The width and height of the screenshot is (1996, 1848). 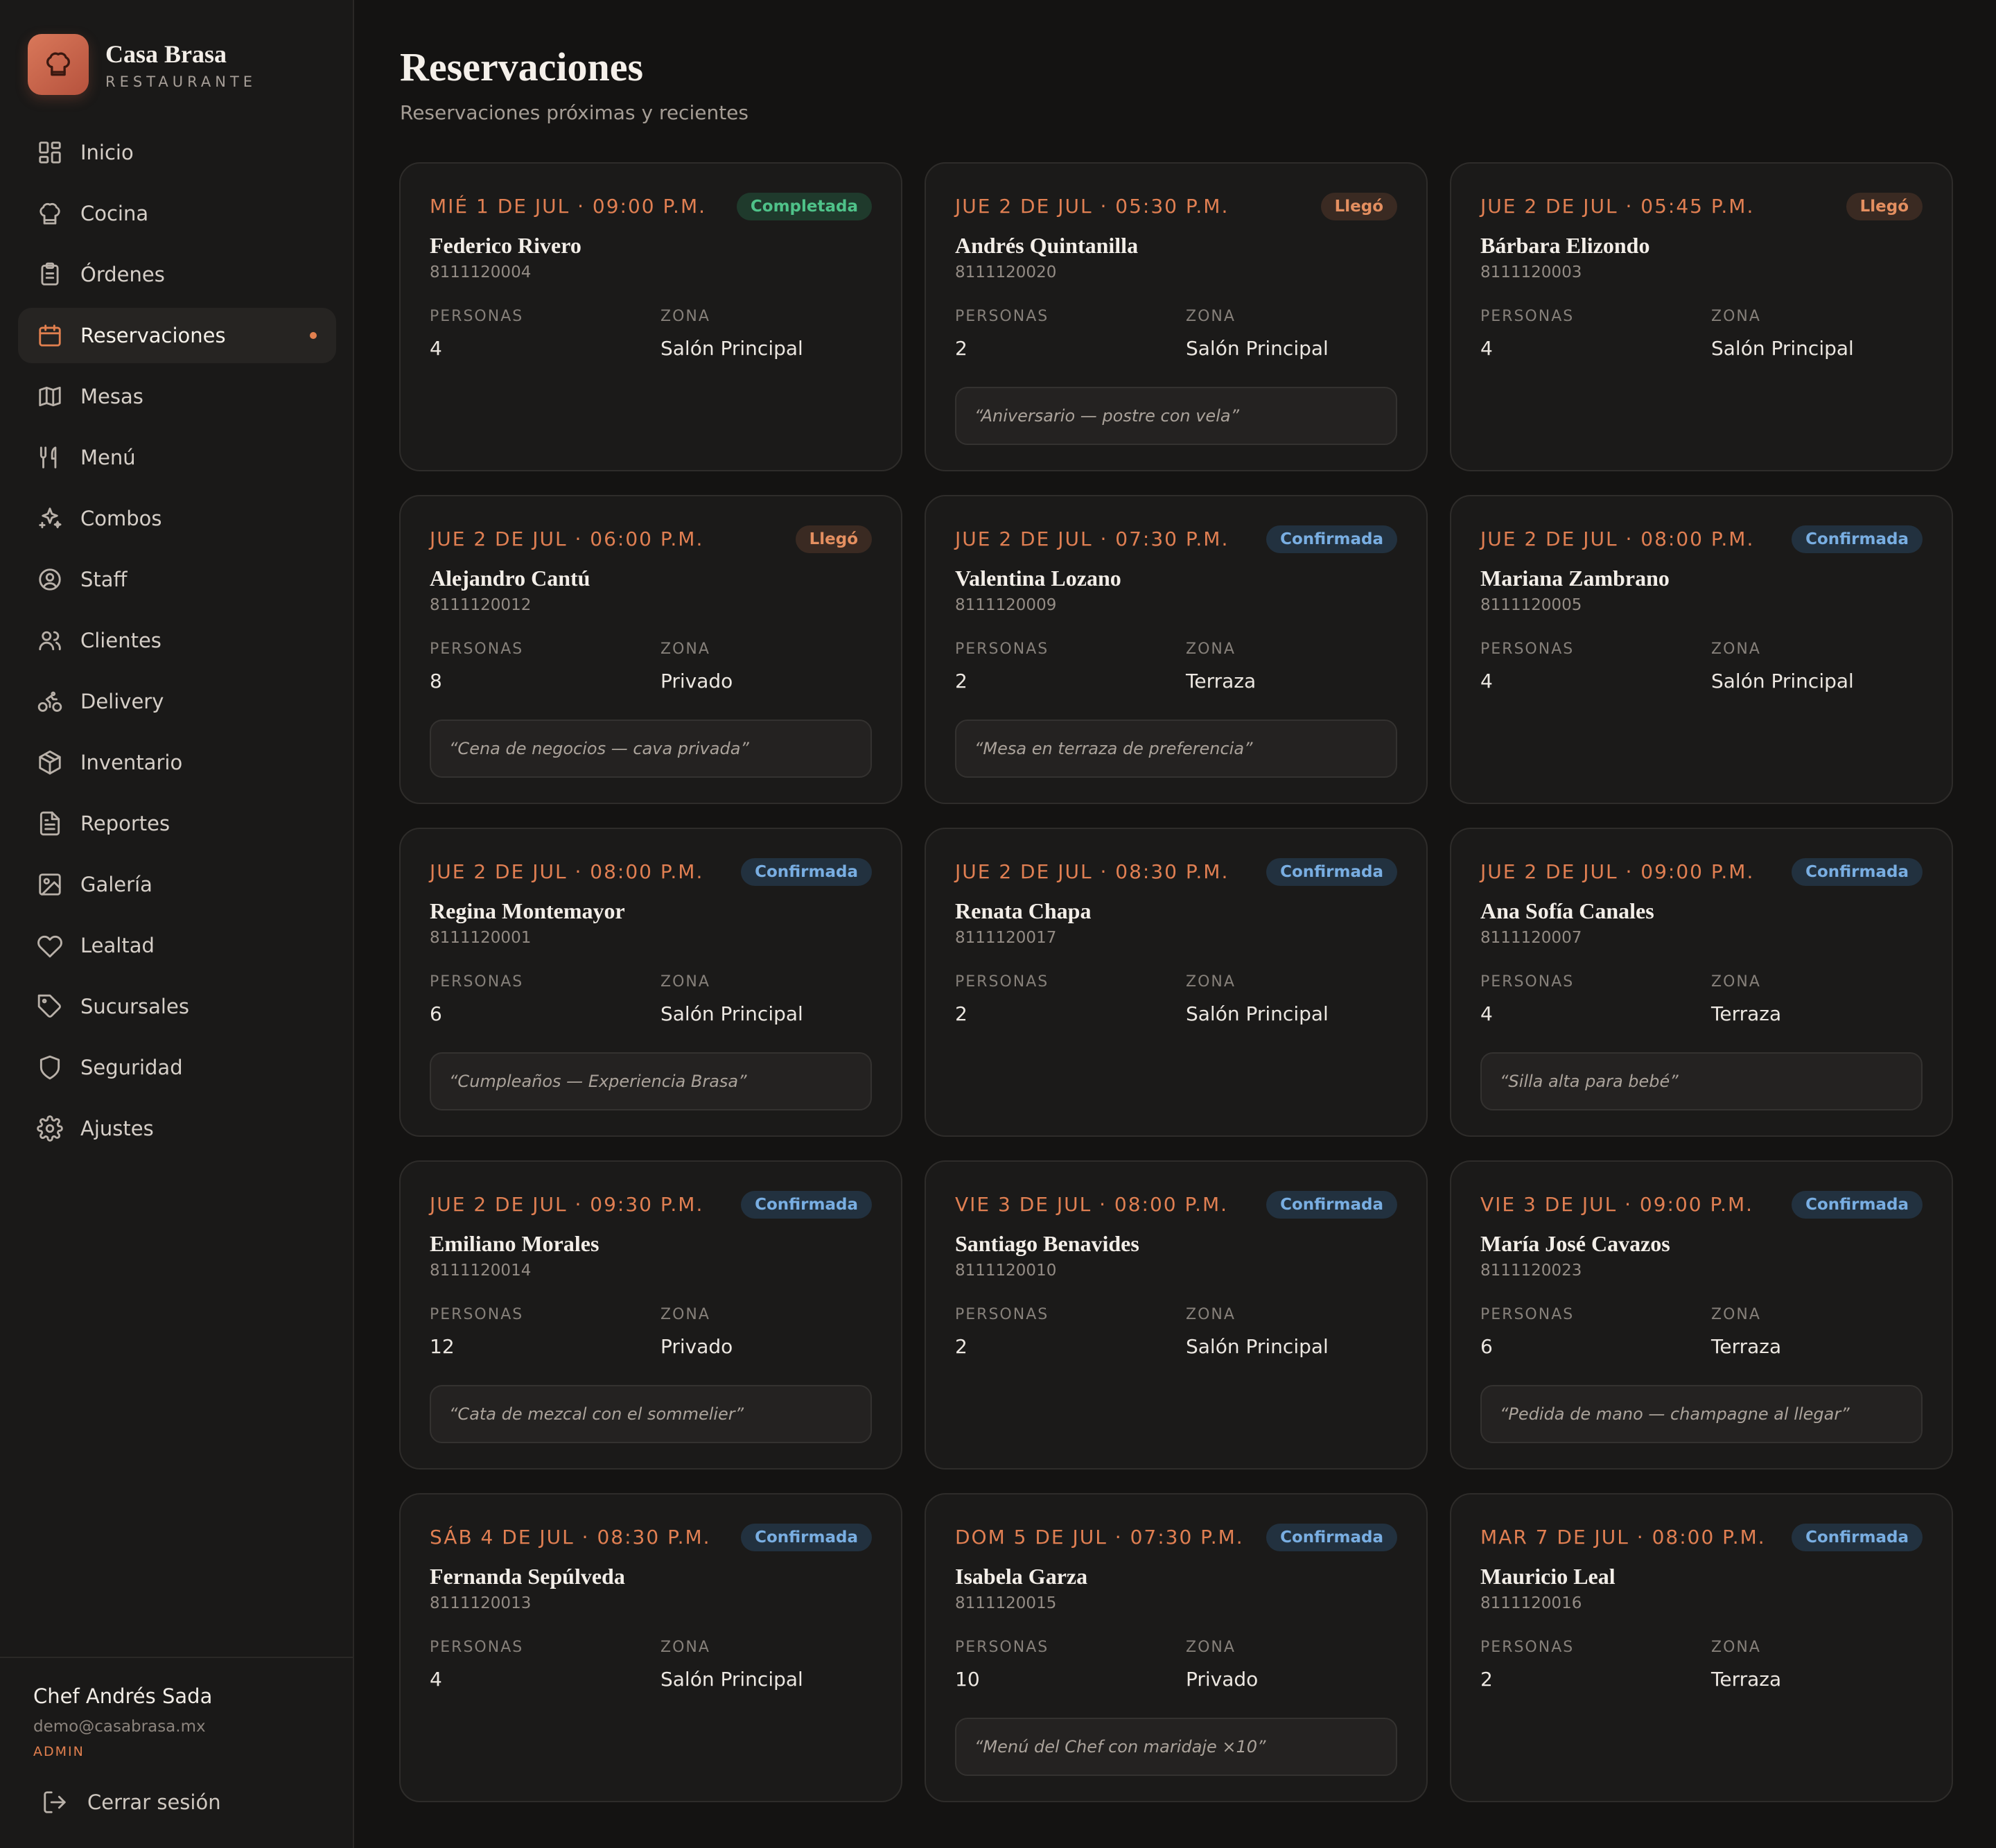 I want to click on brand: Casa Brasa RESTAURANTE, so click(x=142, y=64).